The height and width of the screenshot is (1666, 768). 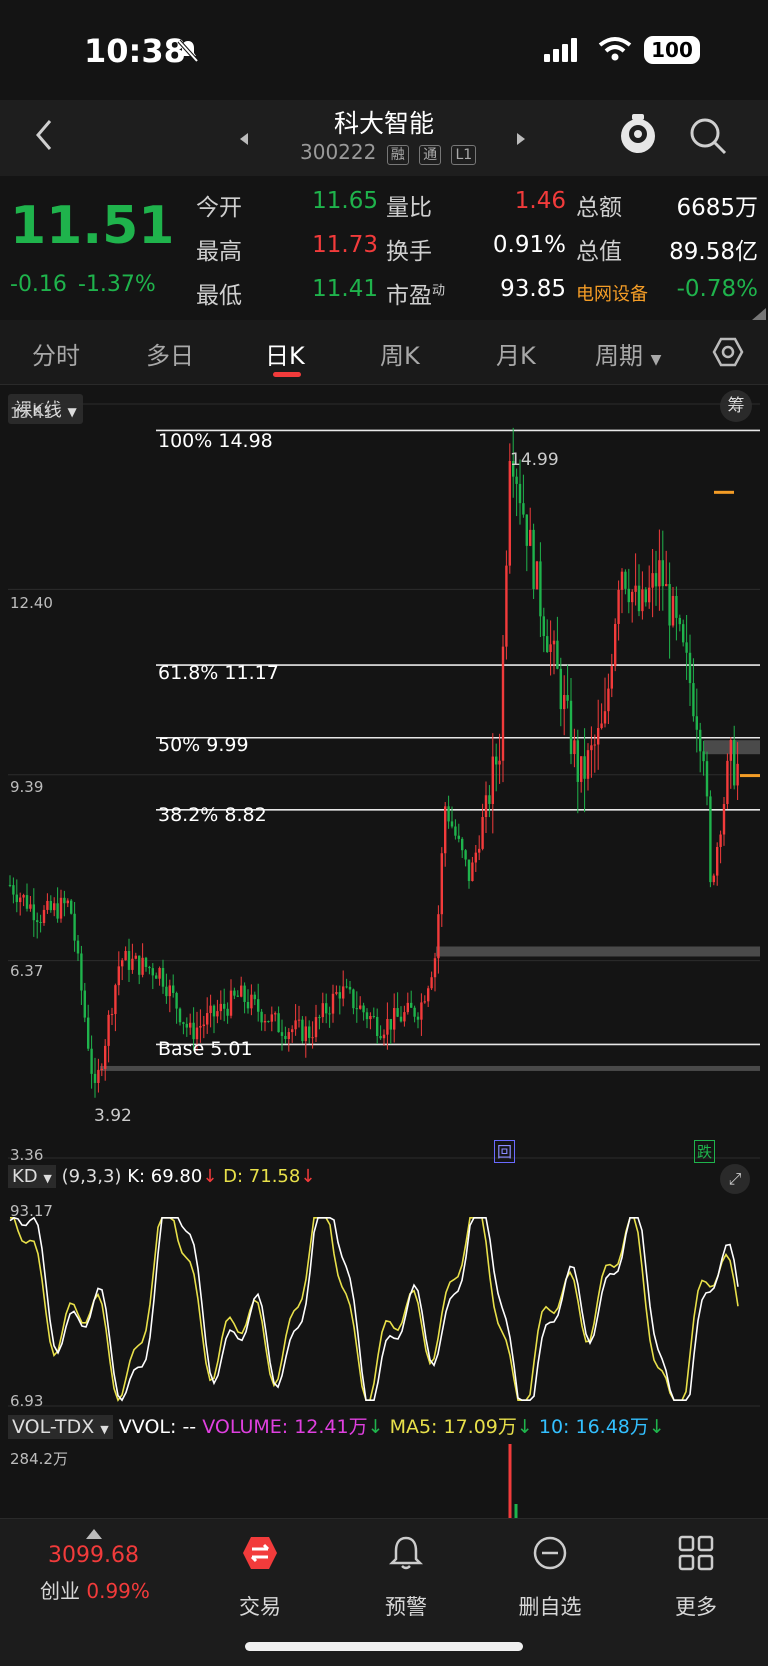 What do you see at coordinates (188, 51) in the screenshot?
I see `bell-muted-icon` at bounding box center [188, 51].